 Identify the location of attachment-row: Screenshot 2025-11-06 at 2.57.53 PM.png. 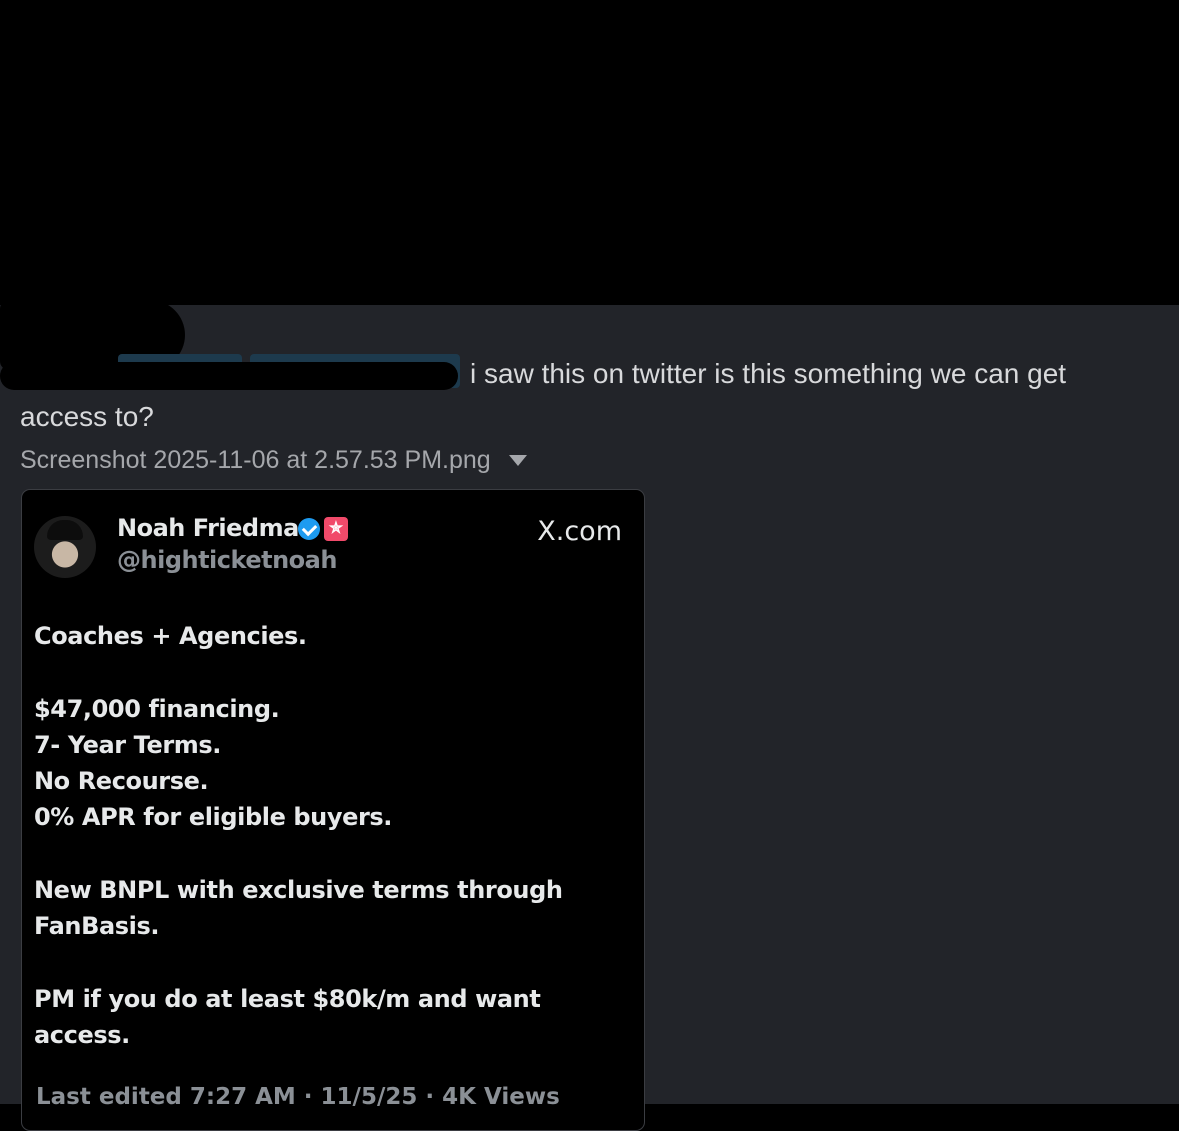
(273, 460).